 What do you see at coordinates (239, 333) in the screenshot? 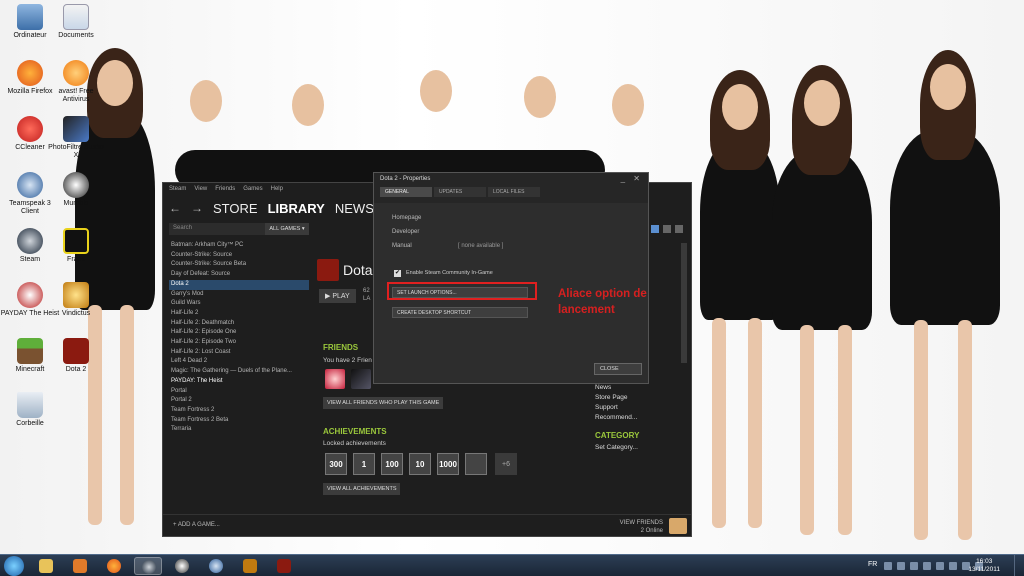
I see `game-list-item: Half-Life 2: Episode One` at bounding box center [239, 333].